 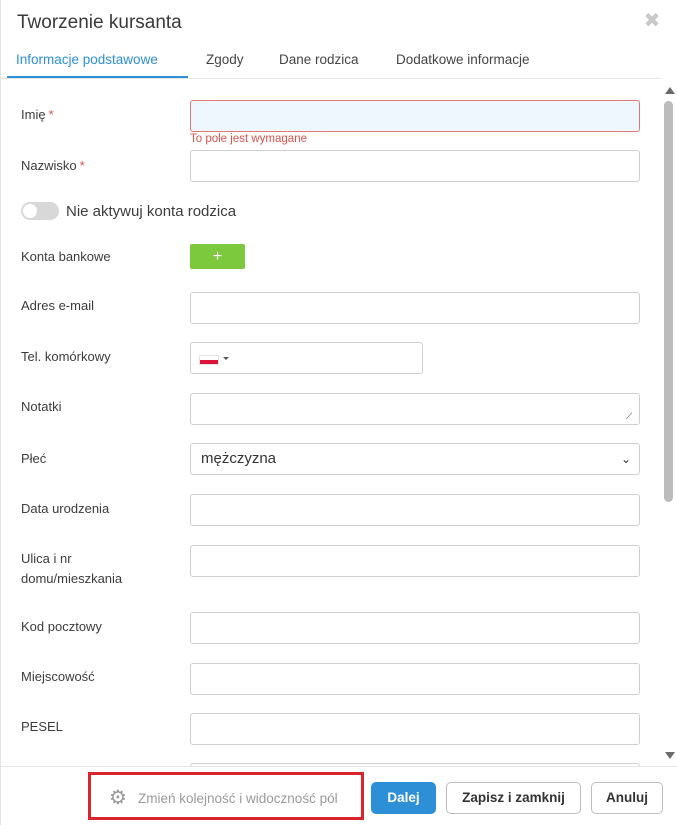 What do you see at coordinates (238, 798) in the screenshot?
I see `change-field-order-link: Zmień kolejność i widoczność pól` at bounding box center [238, 798].